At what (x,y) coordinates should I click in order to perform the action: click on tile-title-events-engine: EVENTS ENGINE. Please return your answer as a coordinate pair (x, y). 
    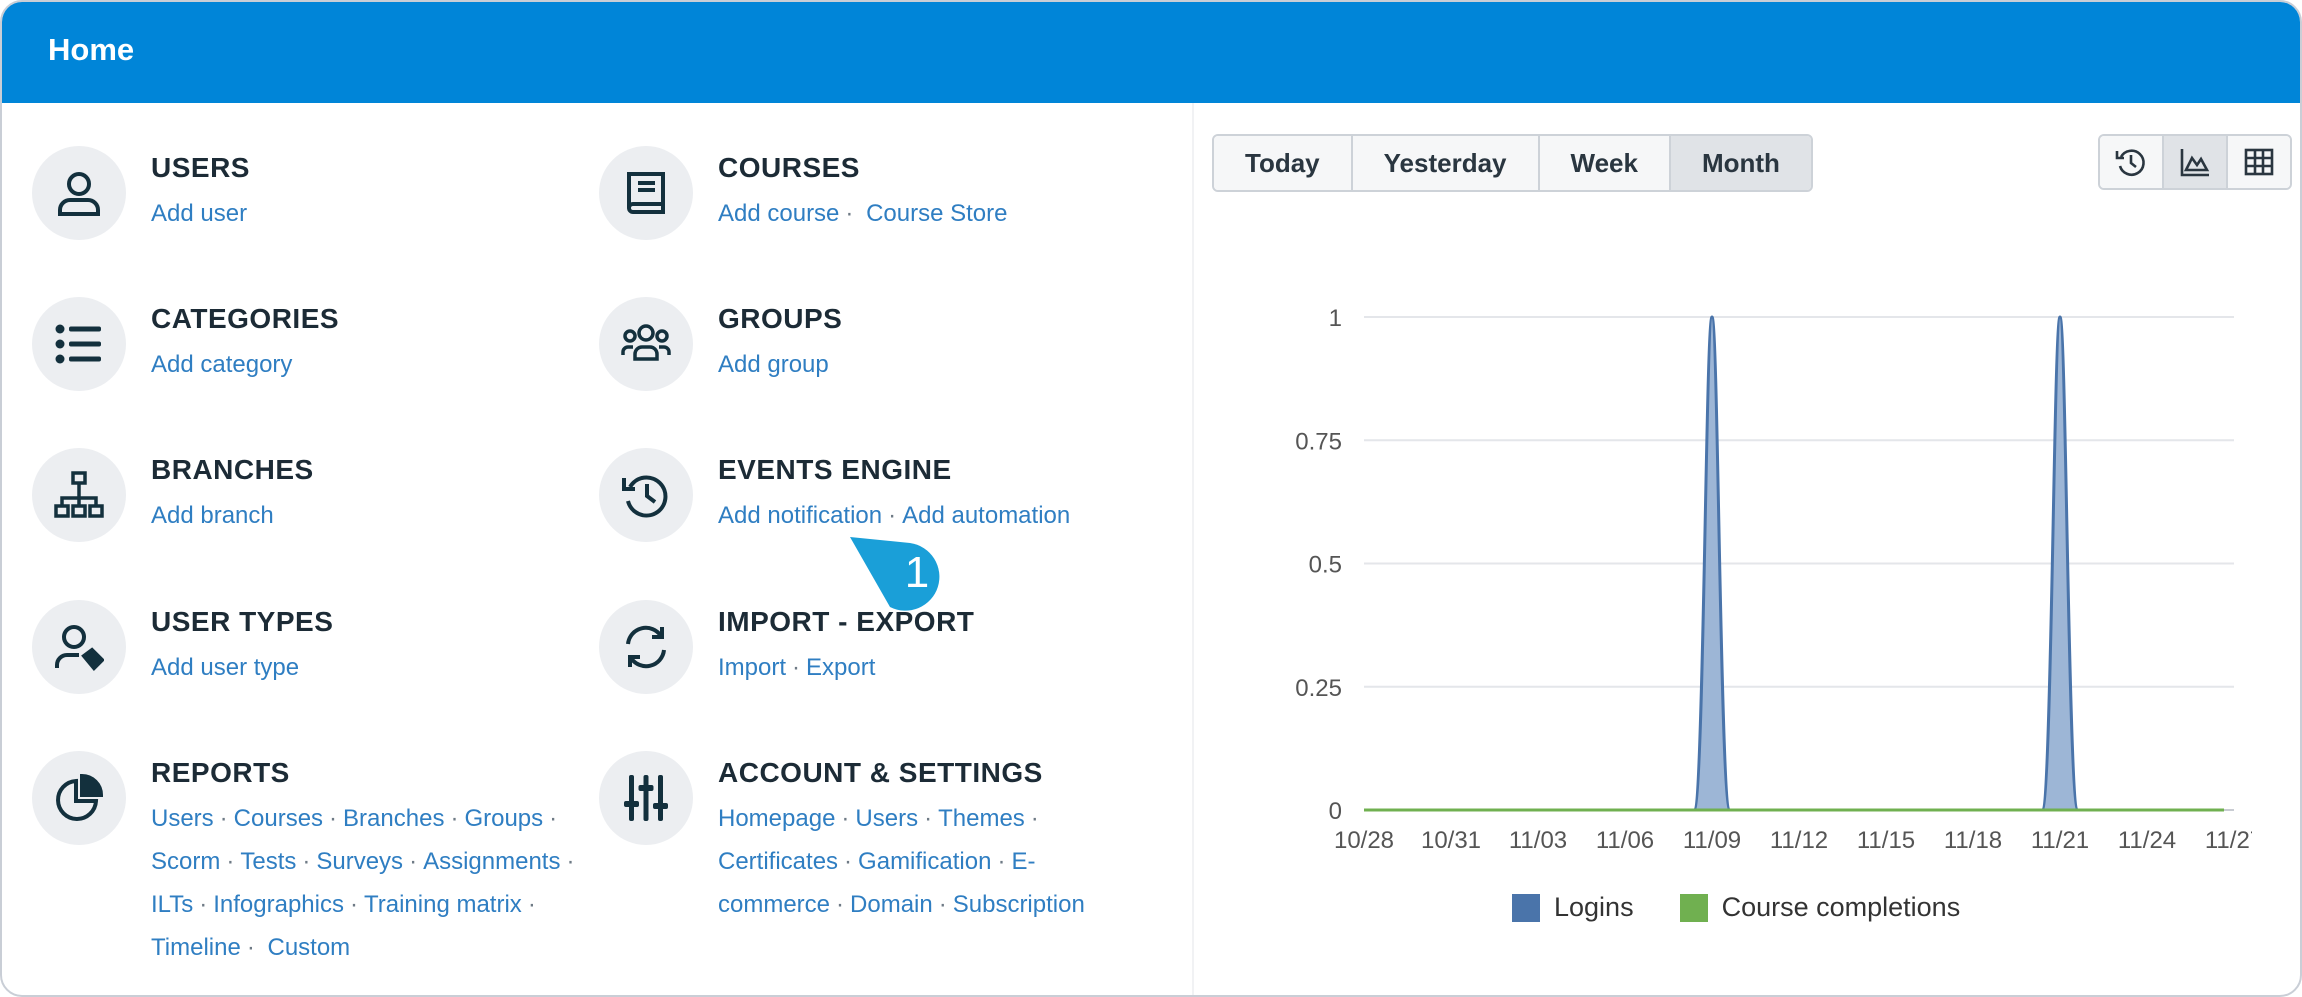
    Looking at the image, I should click on (835, 469).